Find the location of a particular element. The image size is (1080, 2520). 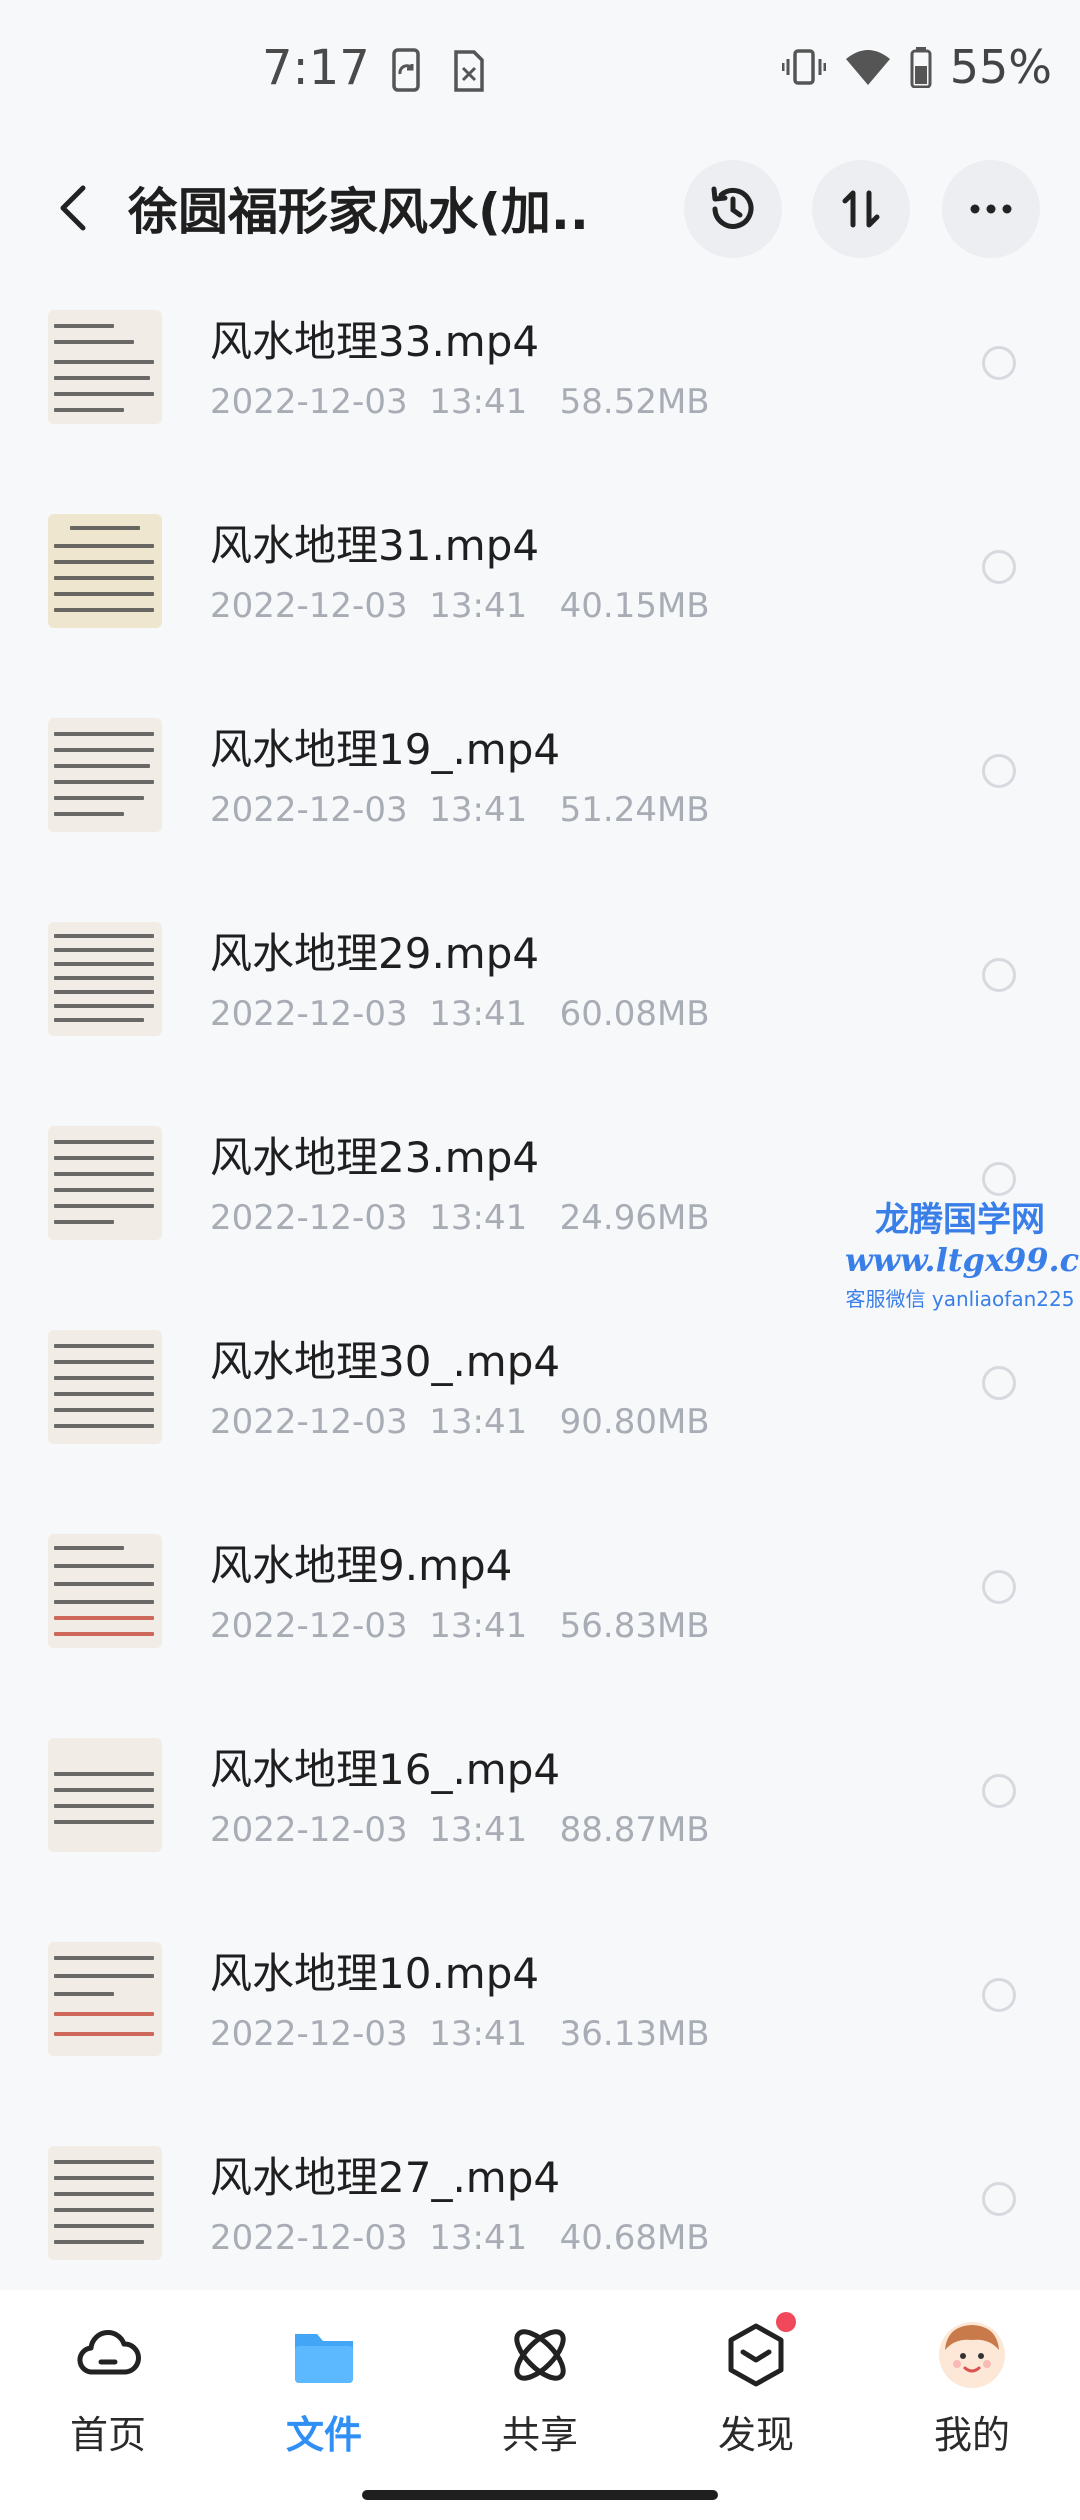

list-item: 风水地理10.mp4 2022-12-03 13:41 36.13MB is located at coordinates (540, 2024).